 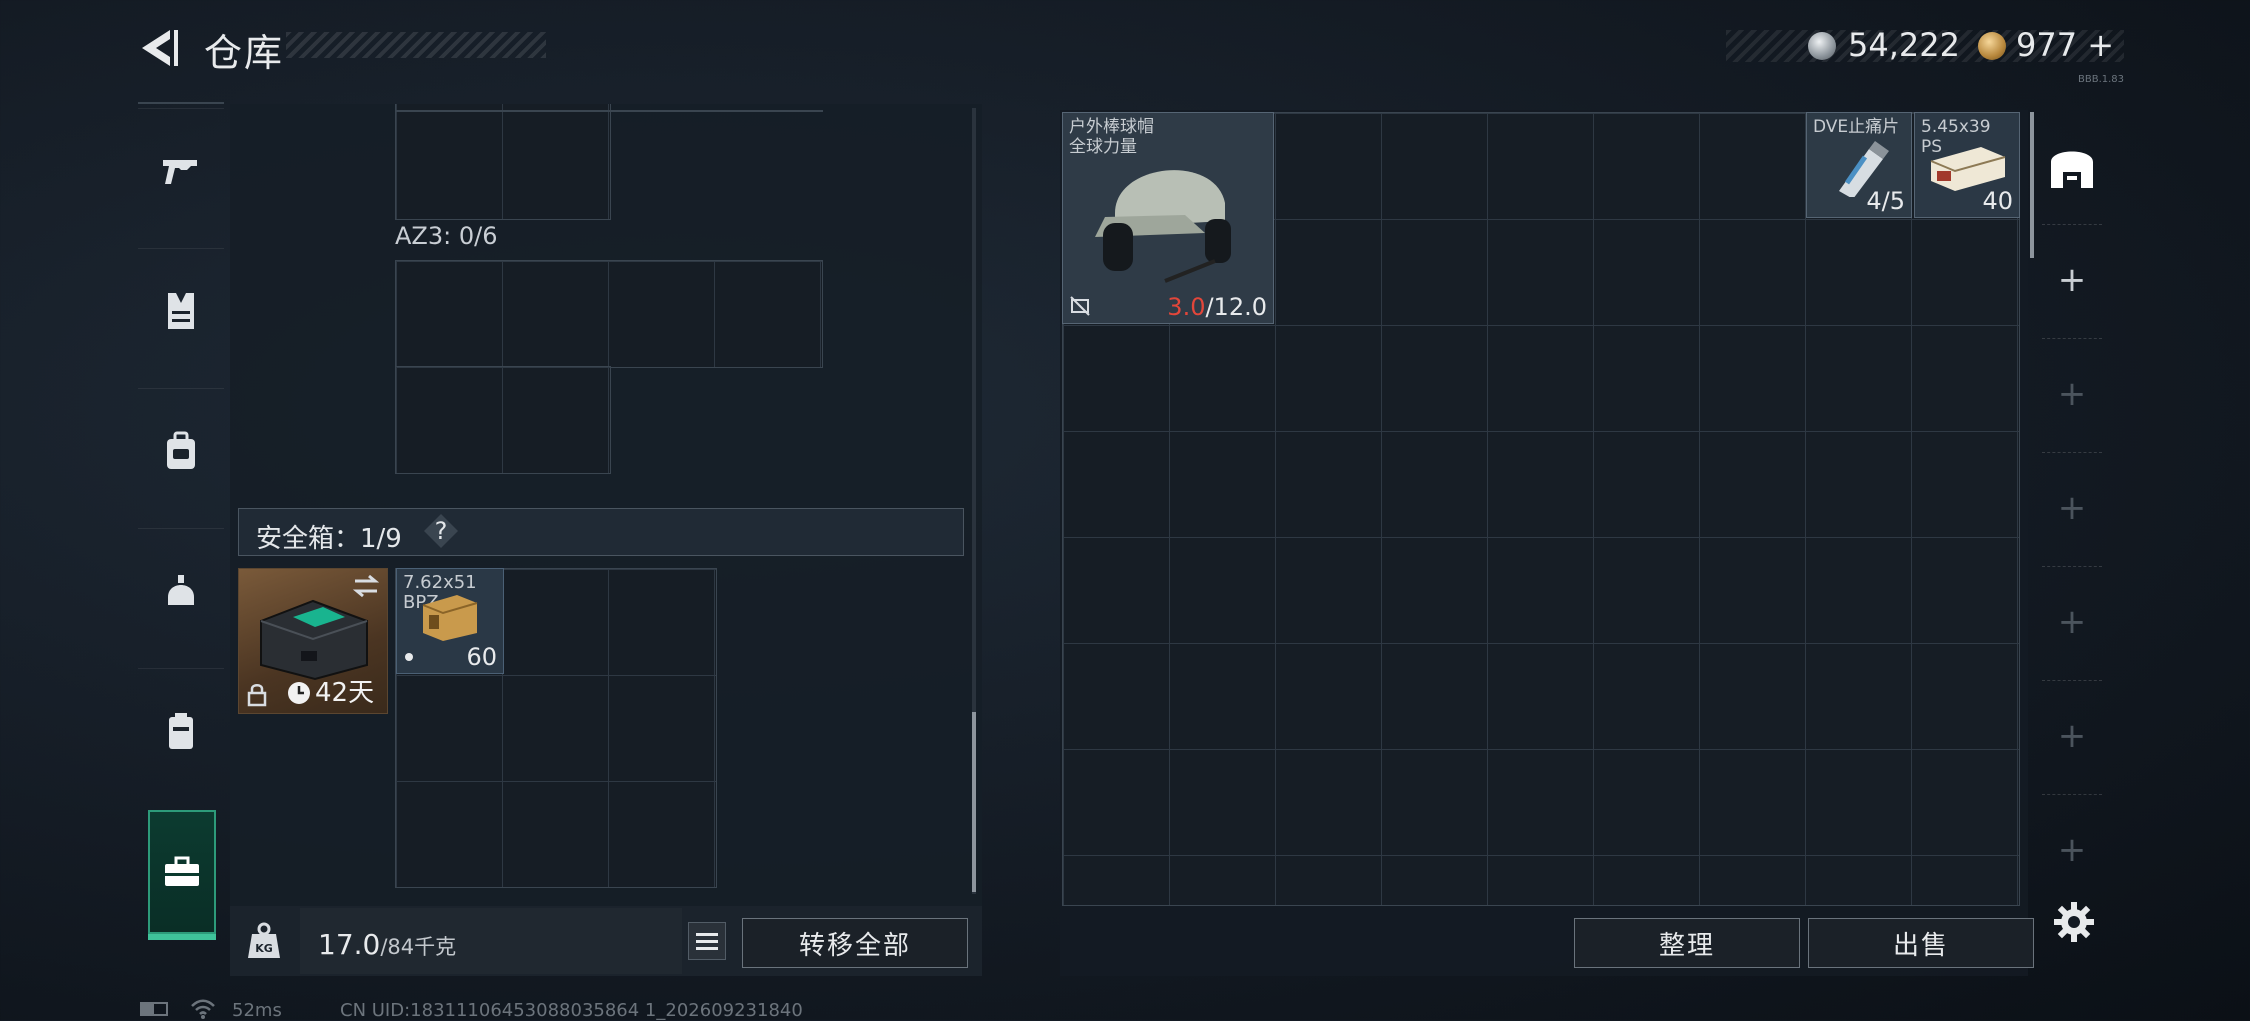 I want to click on rig-icon, so click(x=181, y=731).